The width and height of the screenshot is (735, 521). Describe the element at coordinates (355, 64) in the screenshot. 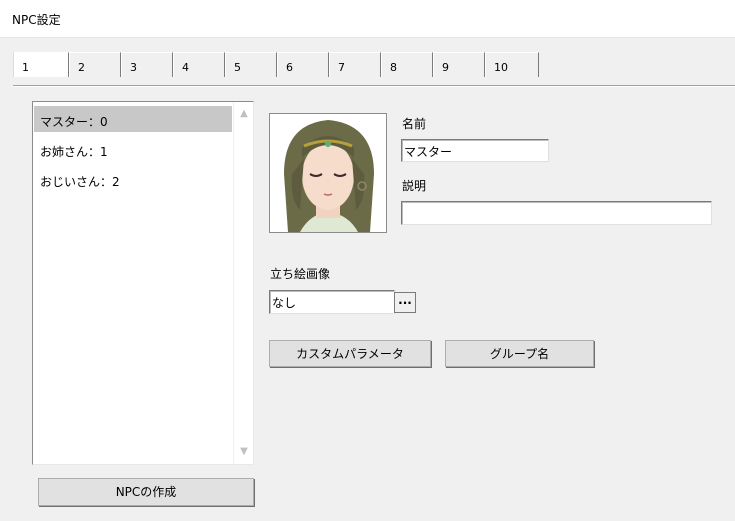

I see `tab-7: 7` at that location.